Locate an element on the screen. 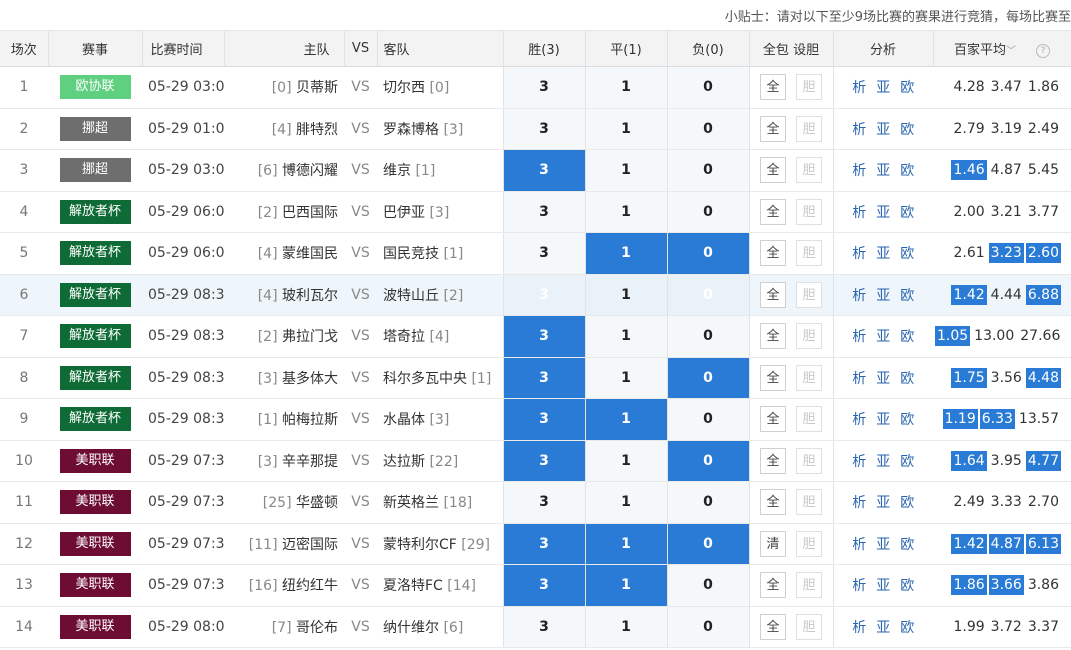 The height and width of the screenshot is (650, 1071). away-team: 国民竞技 is located at coordinates (411, 254).